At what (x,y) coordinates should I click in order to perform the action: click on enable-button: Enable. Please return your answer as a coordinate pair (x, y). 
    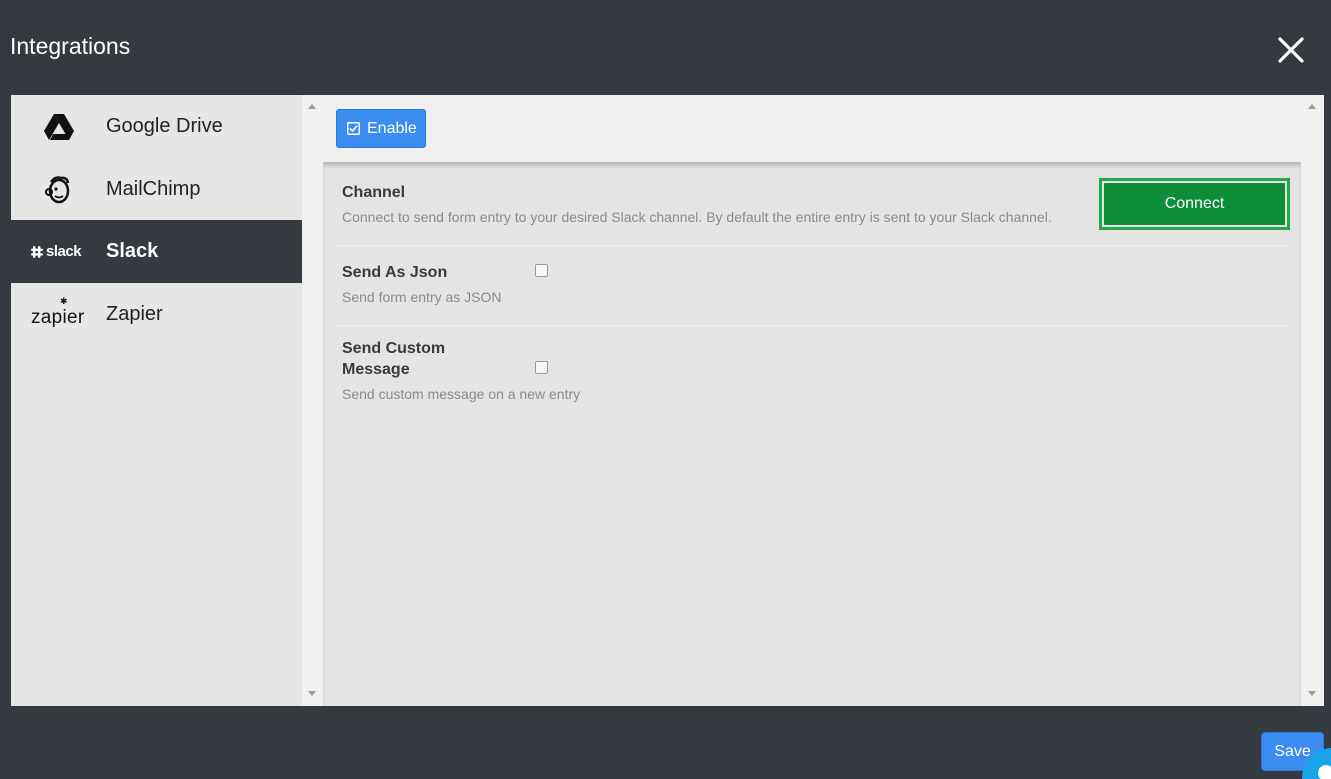
    Looking at the image, I should click on (381, 128).